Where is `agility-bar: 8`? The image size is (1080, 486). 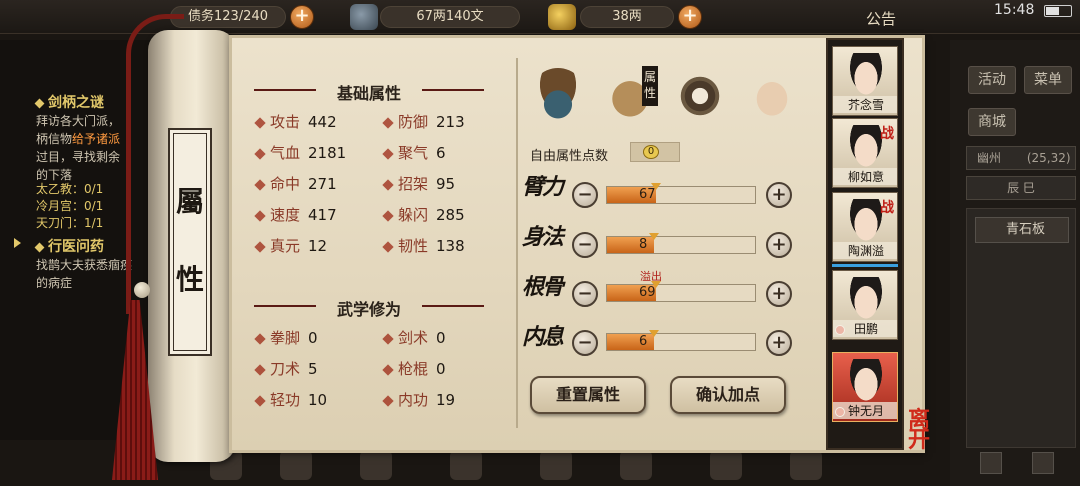
agility-bar: 8 is located at coordinates (681, 243).